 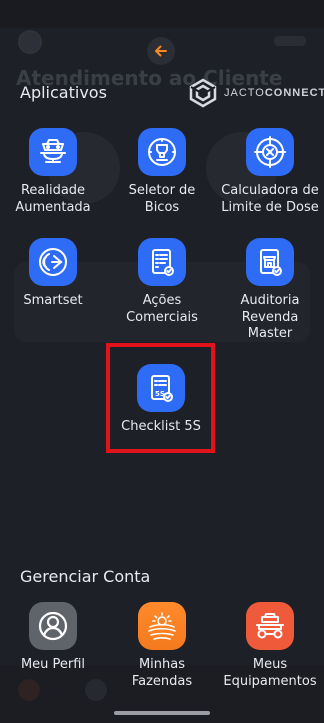 I want to click on user-profile-icon, so click(x=53, y=626).